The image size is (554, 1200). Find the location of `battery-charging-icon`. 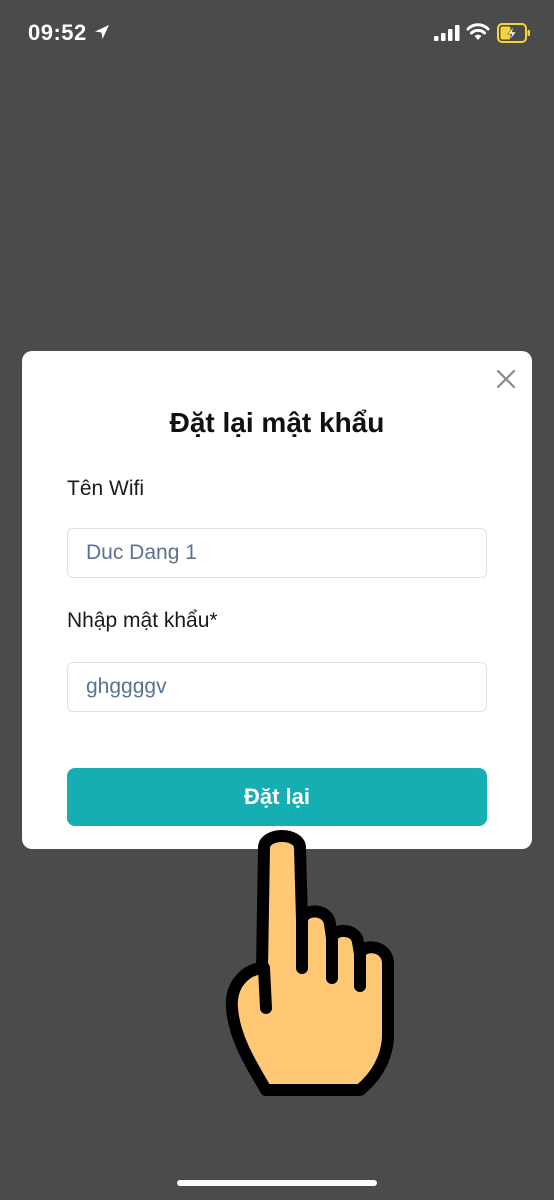

battery-charging-icon is located at coordinates (513, 33).